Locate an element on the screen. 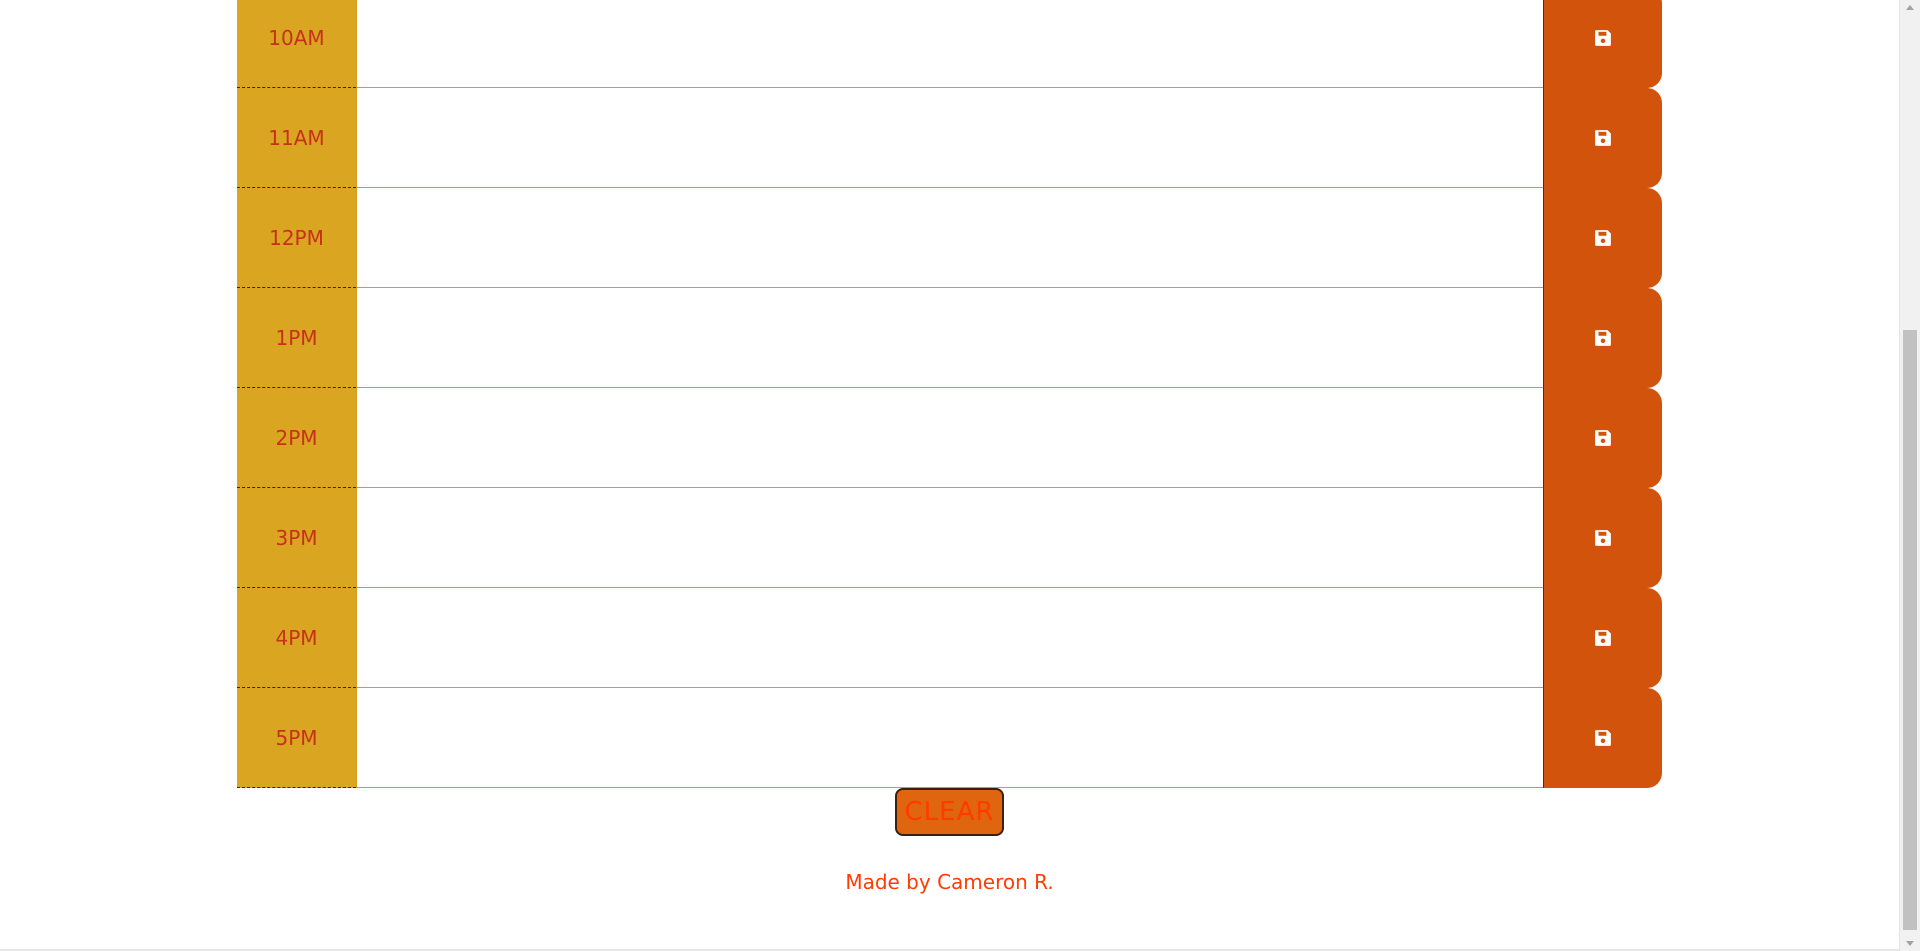 The image size is (1920, 951). time-block-5pm: 5PM is located at coordinates (949, 738).